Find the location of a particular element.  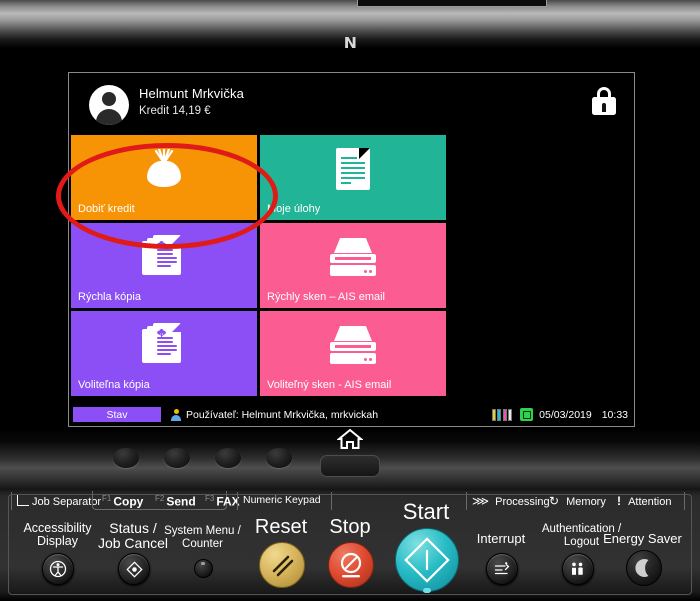

status-time: 10:33 is located at coordinates (614, 414).